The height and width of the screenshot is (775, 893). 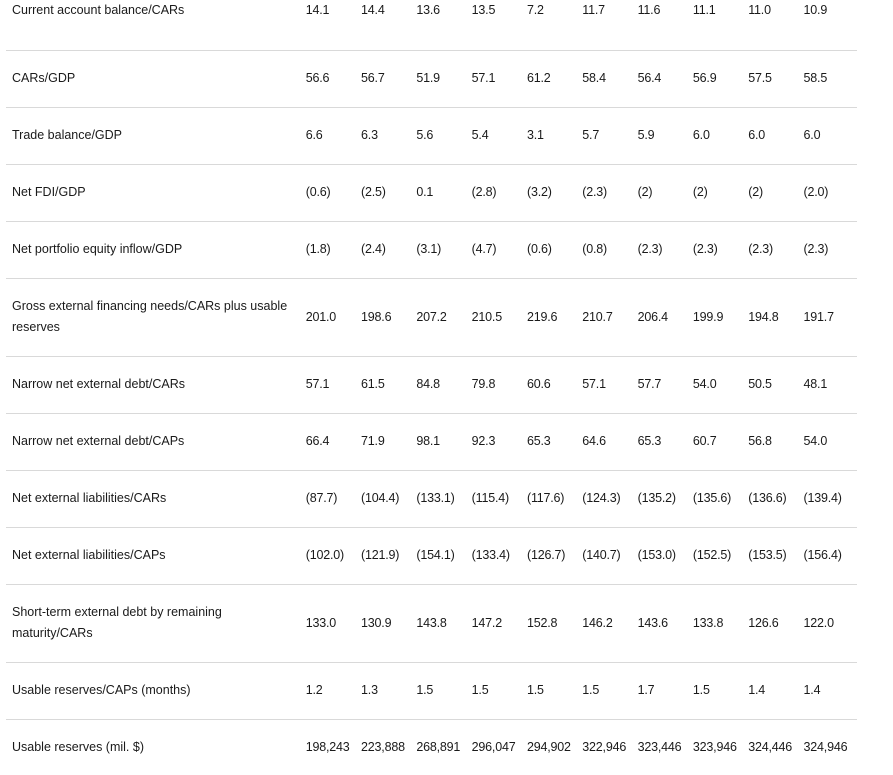 I want to click on value-cell: 57.1, so click(x=608, y=385).